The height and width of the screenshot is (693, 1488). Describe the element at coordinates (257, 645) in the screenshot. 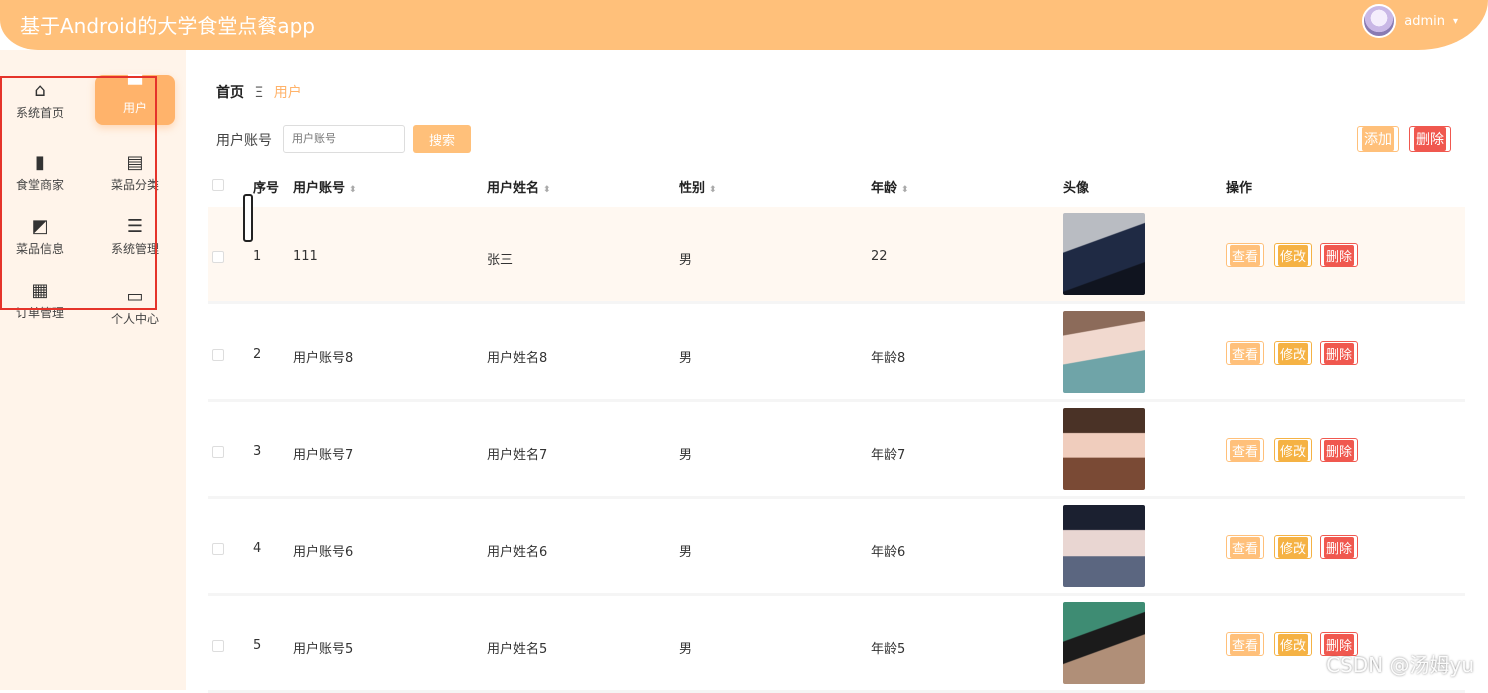

I see `cell-index: 5` at that location.